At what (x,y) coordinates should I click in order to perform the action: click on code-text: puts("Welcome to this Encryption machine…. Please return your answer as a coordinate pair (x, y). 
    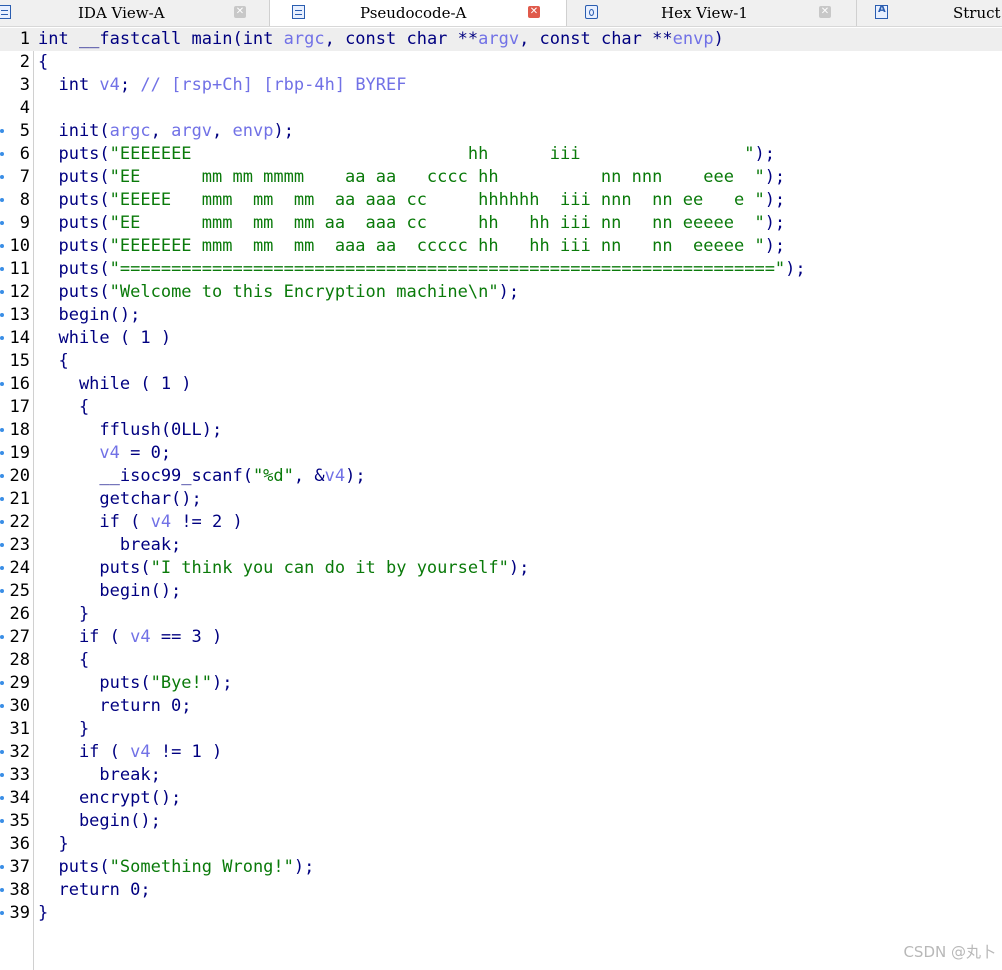
    Looking at the image, I should click on (278, 292).